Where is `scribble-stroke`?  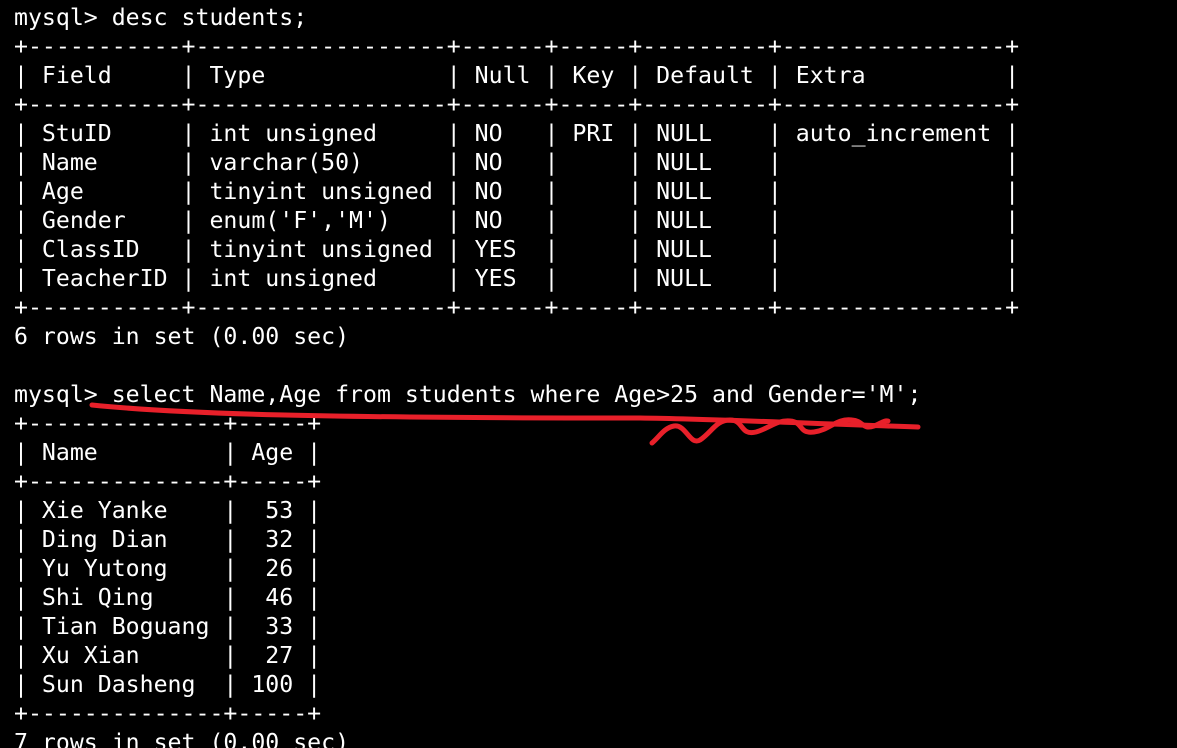
scribble-stroke is located at coordinates (770, 431).